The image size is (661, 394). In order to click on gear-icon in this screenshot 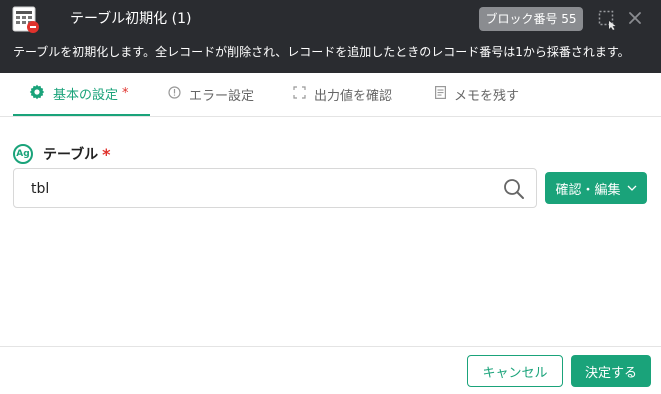, I will do `click(37, 94)`.